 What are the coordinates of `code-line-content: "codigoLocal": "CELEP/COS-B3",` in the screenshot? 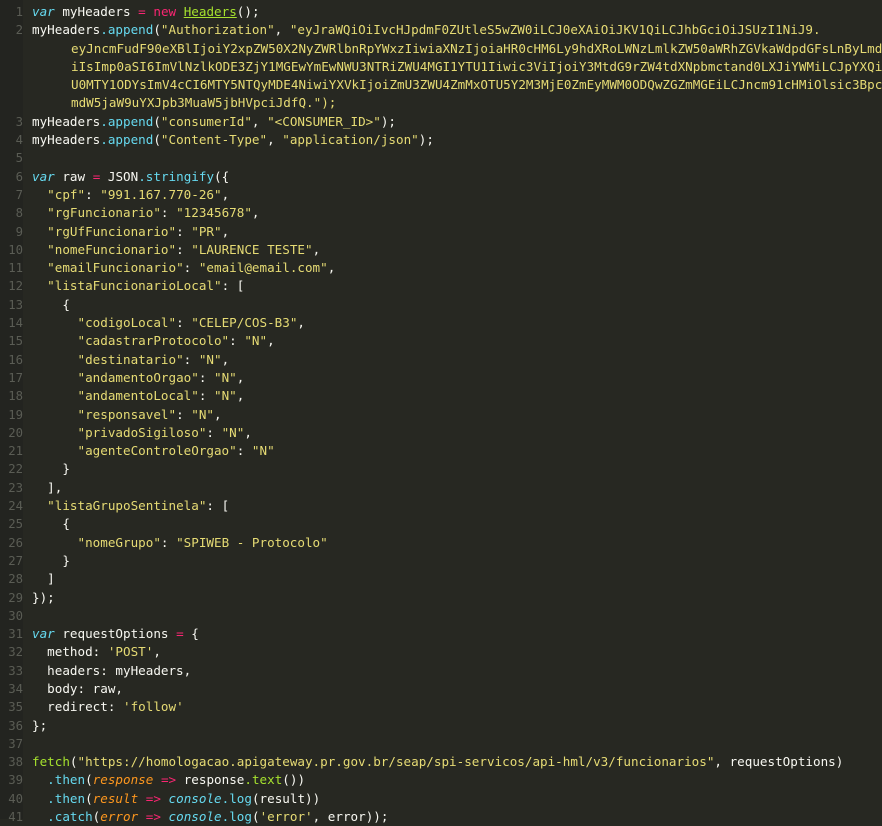 It's located at (452, 323).